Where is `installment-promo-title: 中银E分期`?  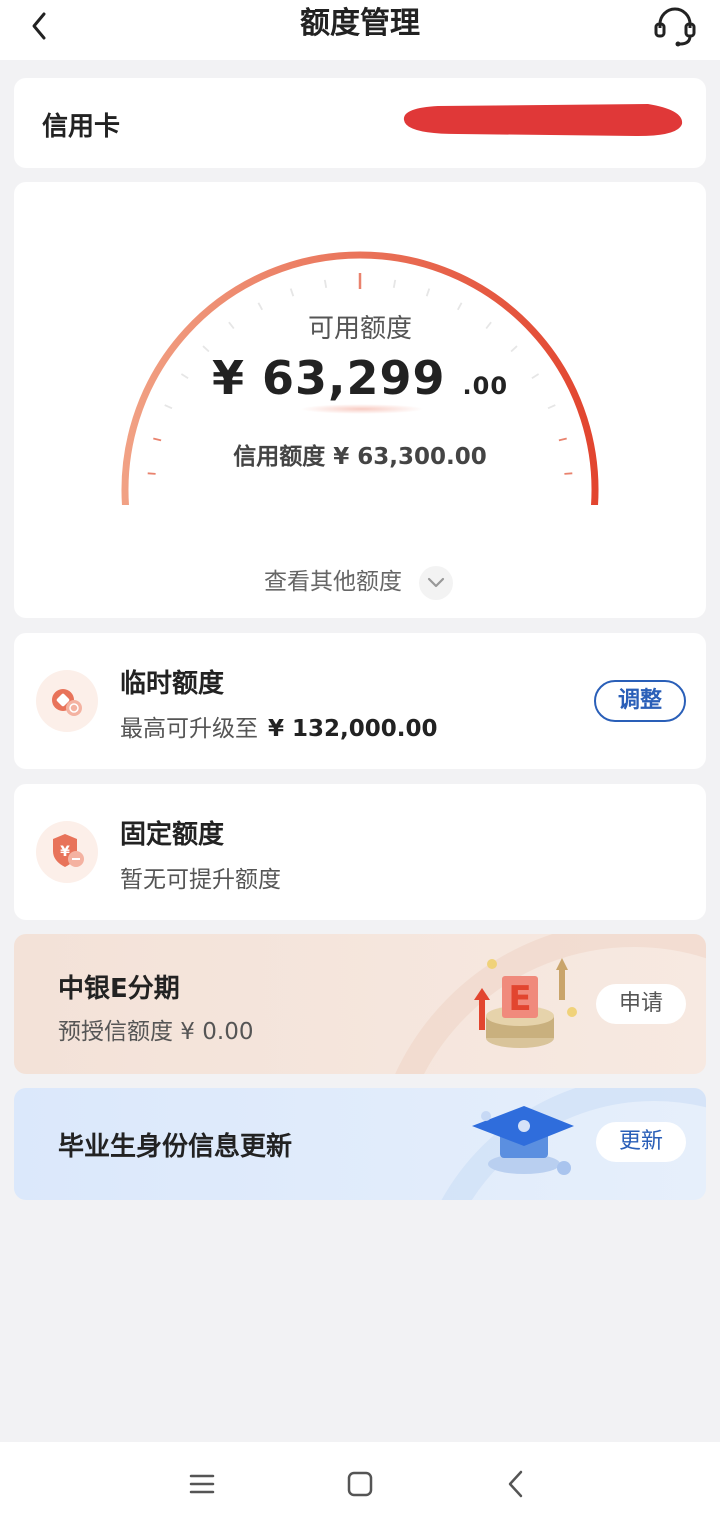
installment-promo-title: 中银E分期 is located at coordinates (119, 989).